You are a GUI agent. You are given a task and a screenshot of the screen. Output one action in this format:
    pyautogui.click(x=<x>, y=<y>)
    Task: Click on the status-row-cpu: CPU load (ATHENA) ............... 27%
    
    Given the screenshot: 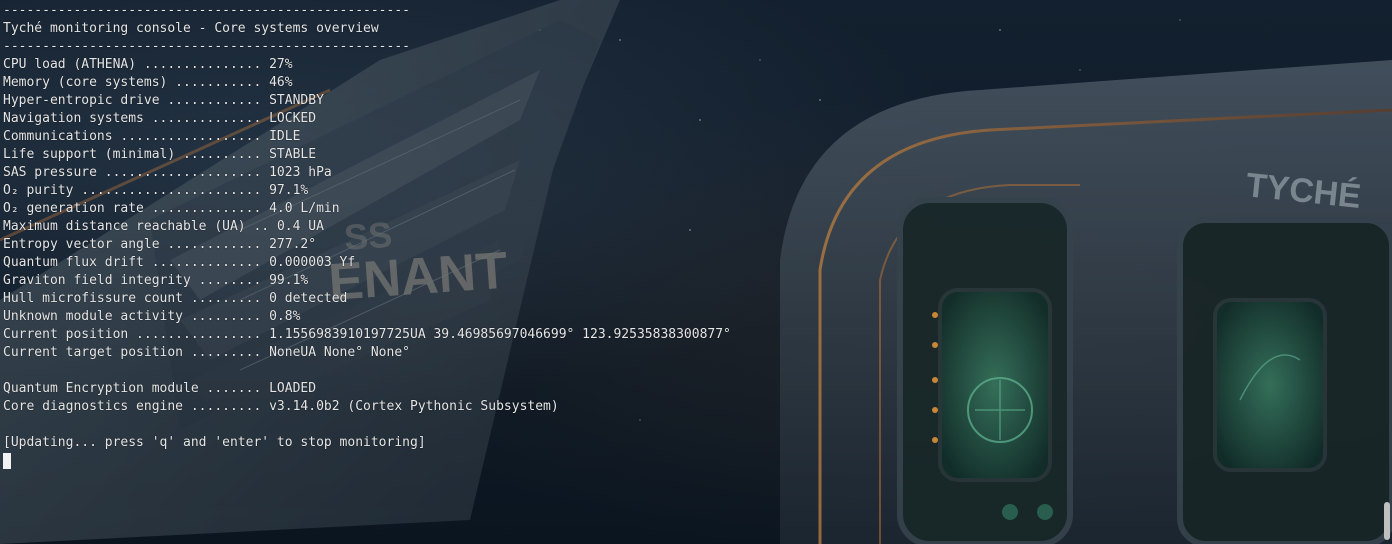 What is the action you would take?
    pyautogui.click(x=367, y=65)
    